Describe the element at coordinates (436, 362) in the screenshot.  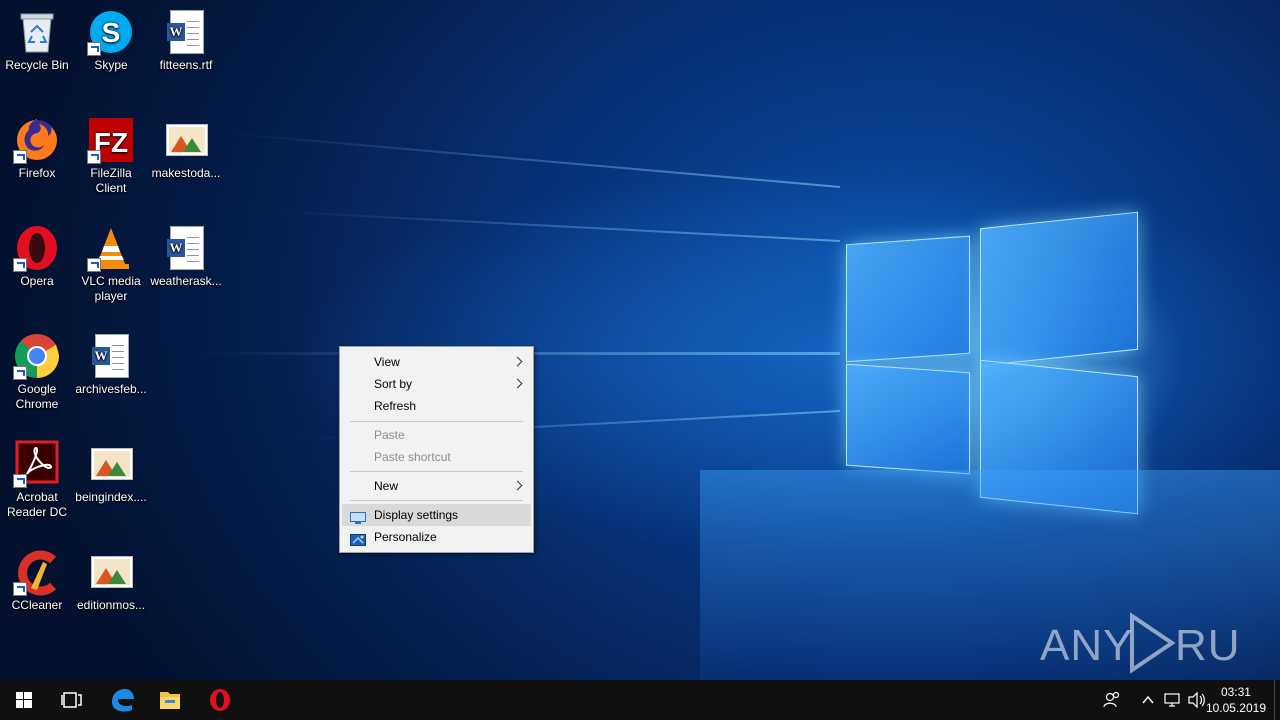
I see `menu-item-view: View` at that location.